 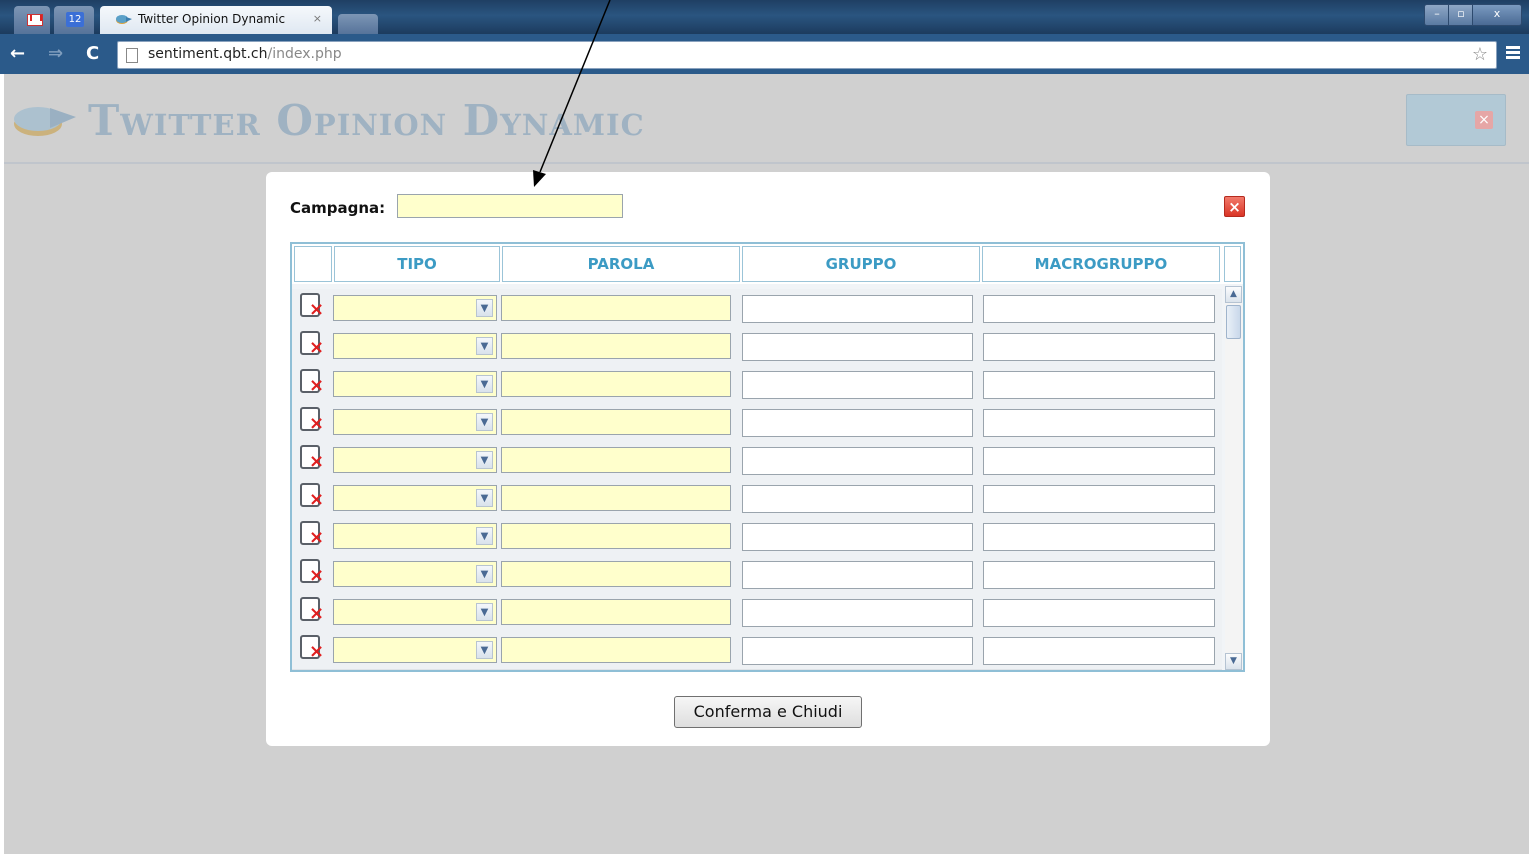 What do you see at coordinates (1437, 15) in the screenshot?
I see `minimize-button: –` at bounding box center [1437, 15].